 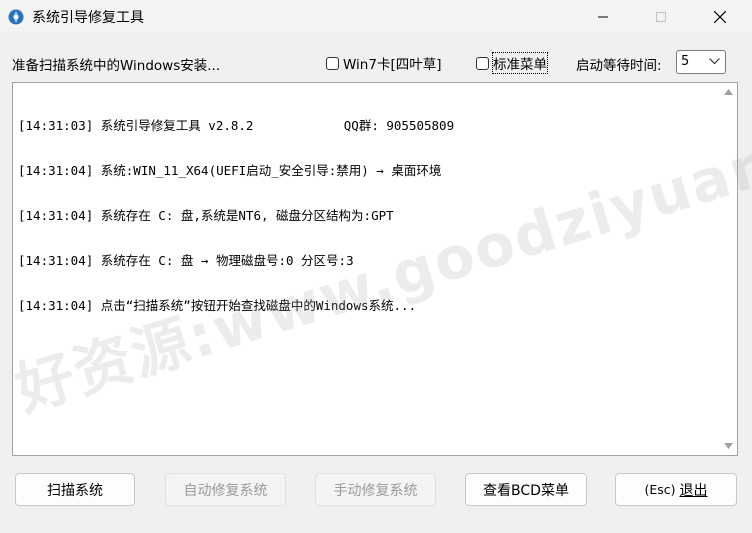 What do you see at coordinates (186, 260) in the screenshot?
I see `log-line: [14:31:04] 系统存在 C: 盘 → 物理磁盘号:0 分区号:3` at bounding box center [186, 260].